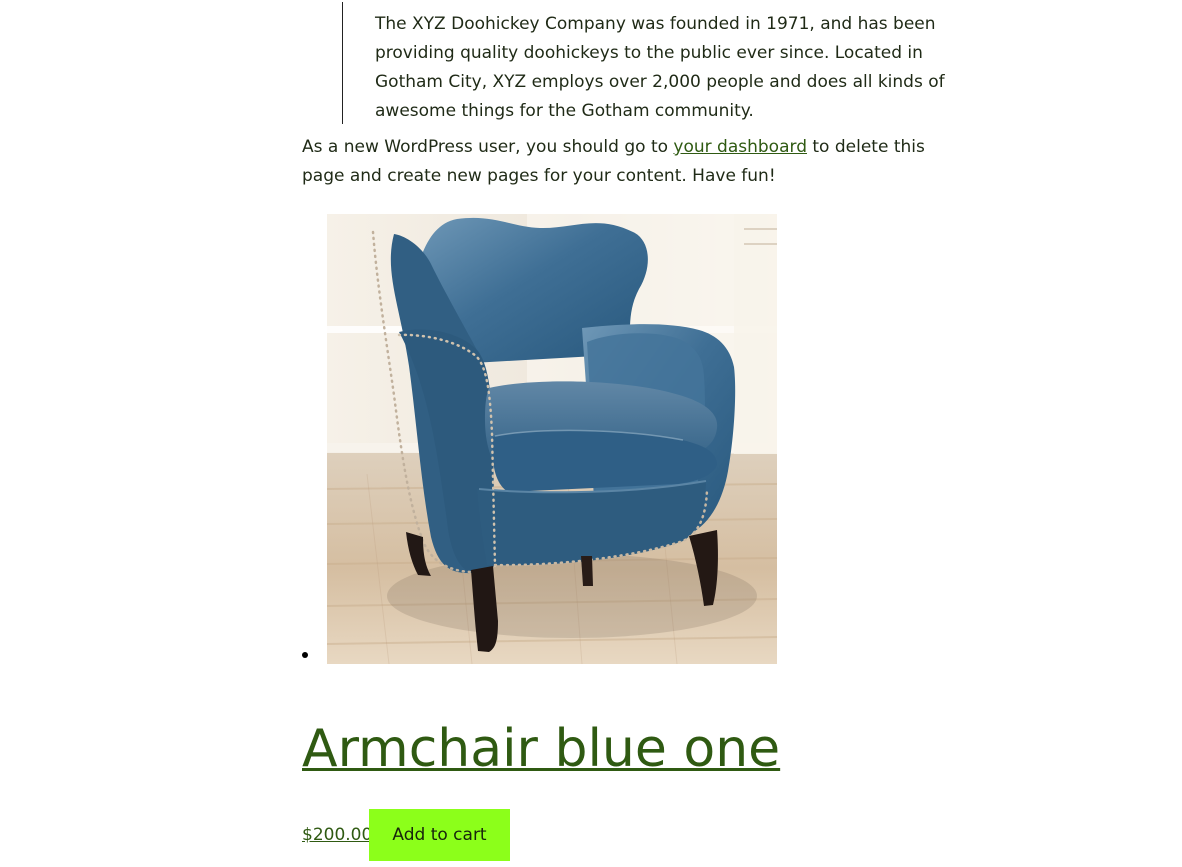 The width and height of the screenshot is (1182, 867). I want to click on add-to-cart-button: Add to cart, so click(439, 835).